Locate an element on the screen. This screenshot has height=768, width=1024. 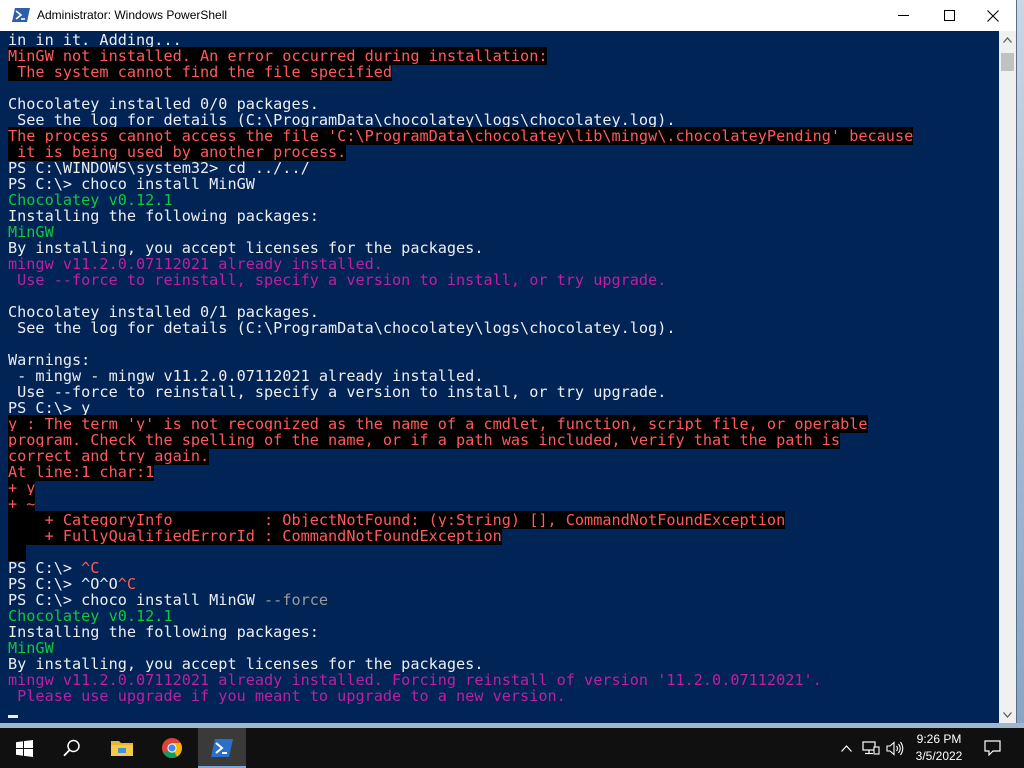
windows-logo-icon is located at coordinates (24, 748).